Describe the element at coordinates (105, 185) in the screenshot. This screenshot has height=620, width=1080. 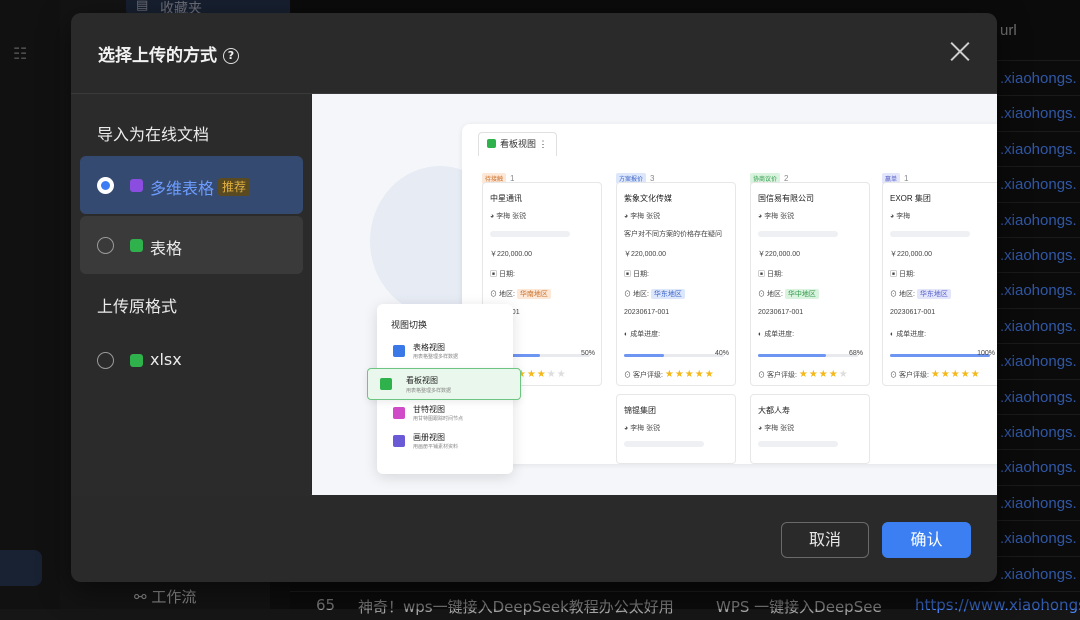
I see `radio-checked-icon` at that location.